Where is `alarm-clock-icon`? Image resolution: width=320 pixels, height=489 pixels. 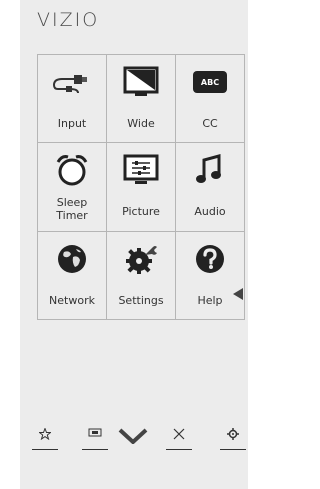
alarm-clock-icon is located at coordinates (72, 170).